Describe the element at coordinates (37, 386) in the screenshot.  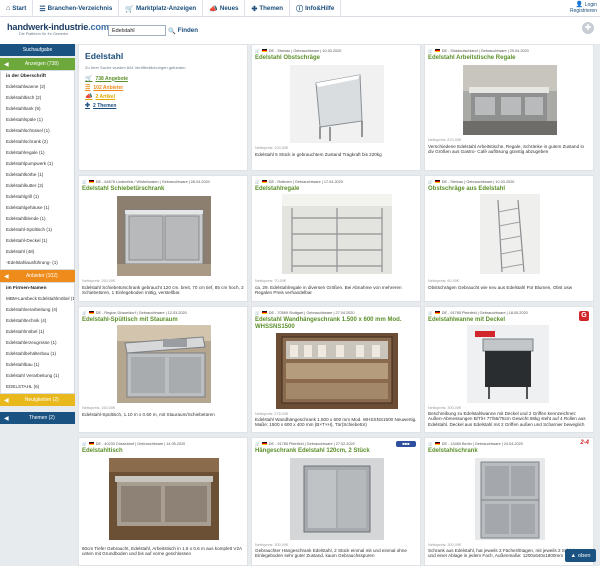
I see `firm-item: EDELSTAHL (6)` at that location.